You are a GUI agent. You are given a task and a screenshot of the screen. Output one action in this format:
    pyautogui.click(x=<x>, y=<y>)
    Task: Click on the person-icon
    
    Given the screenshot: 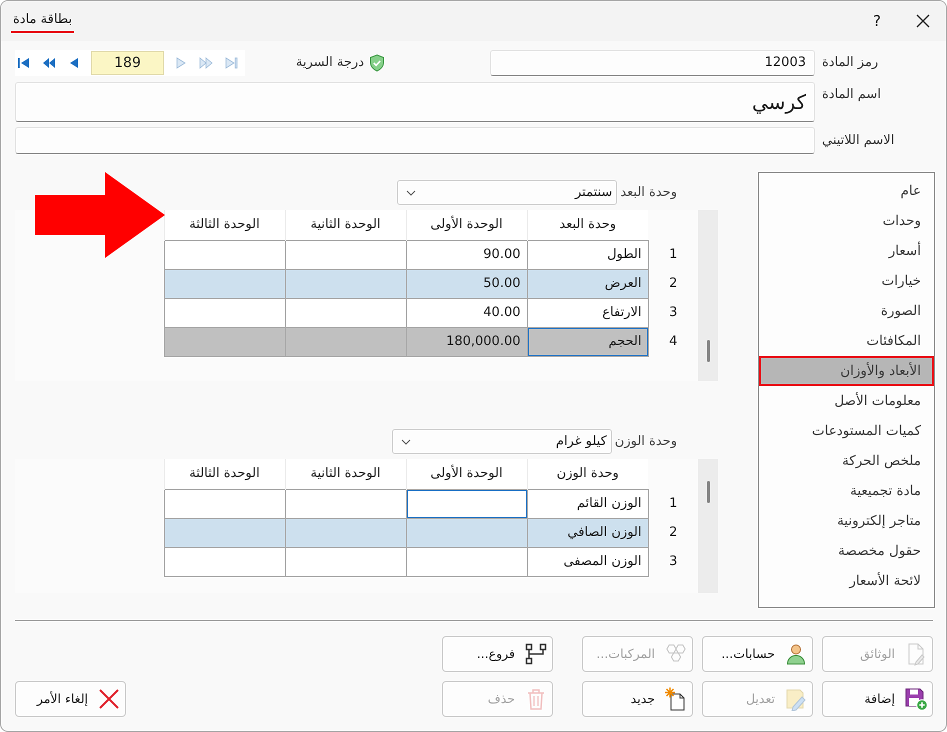 What is the action you would take?
    pyautogui.click(x=796, y=654)
    